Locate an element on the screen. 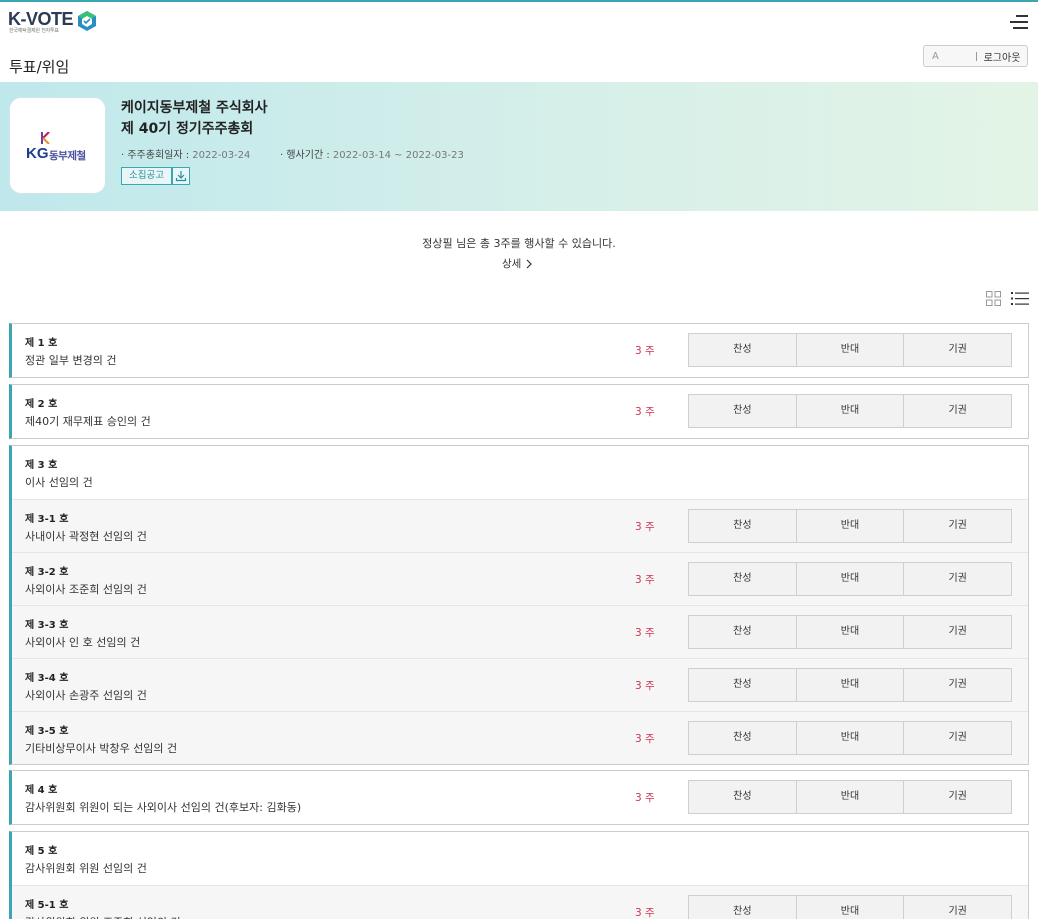  user-name: A is located at coordinates (935, 56).